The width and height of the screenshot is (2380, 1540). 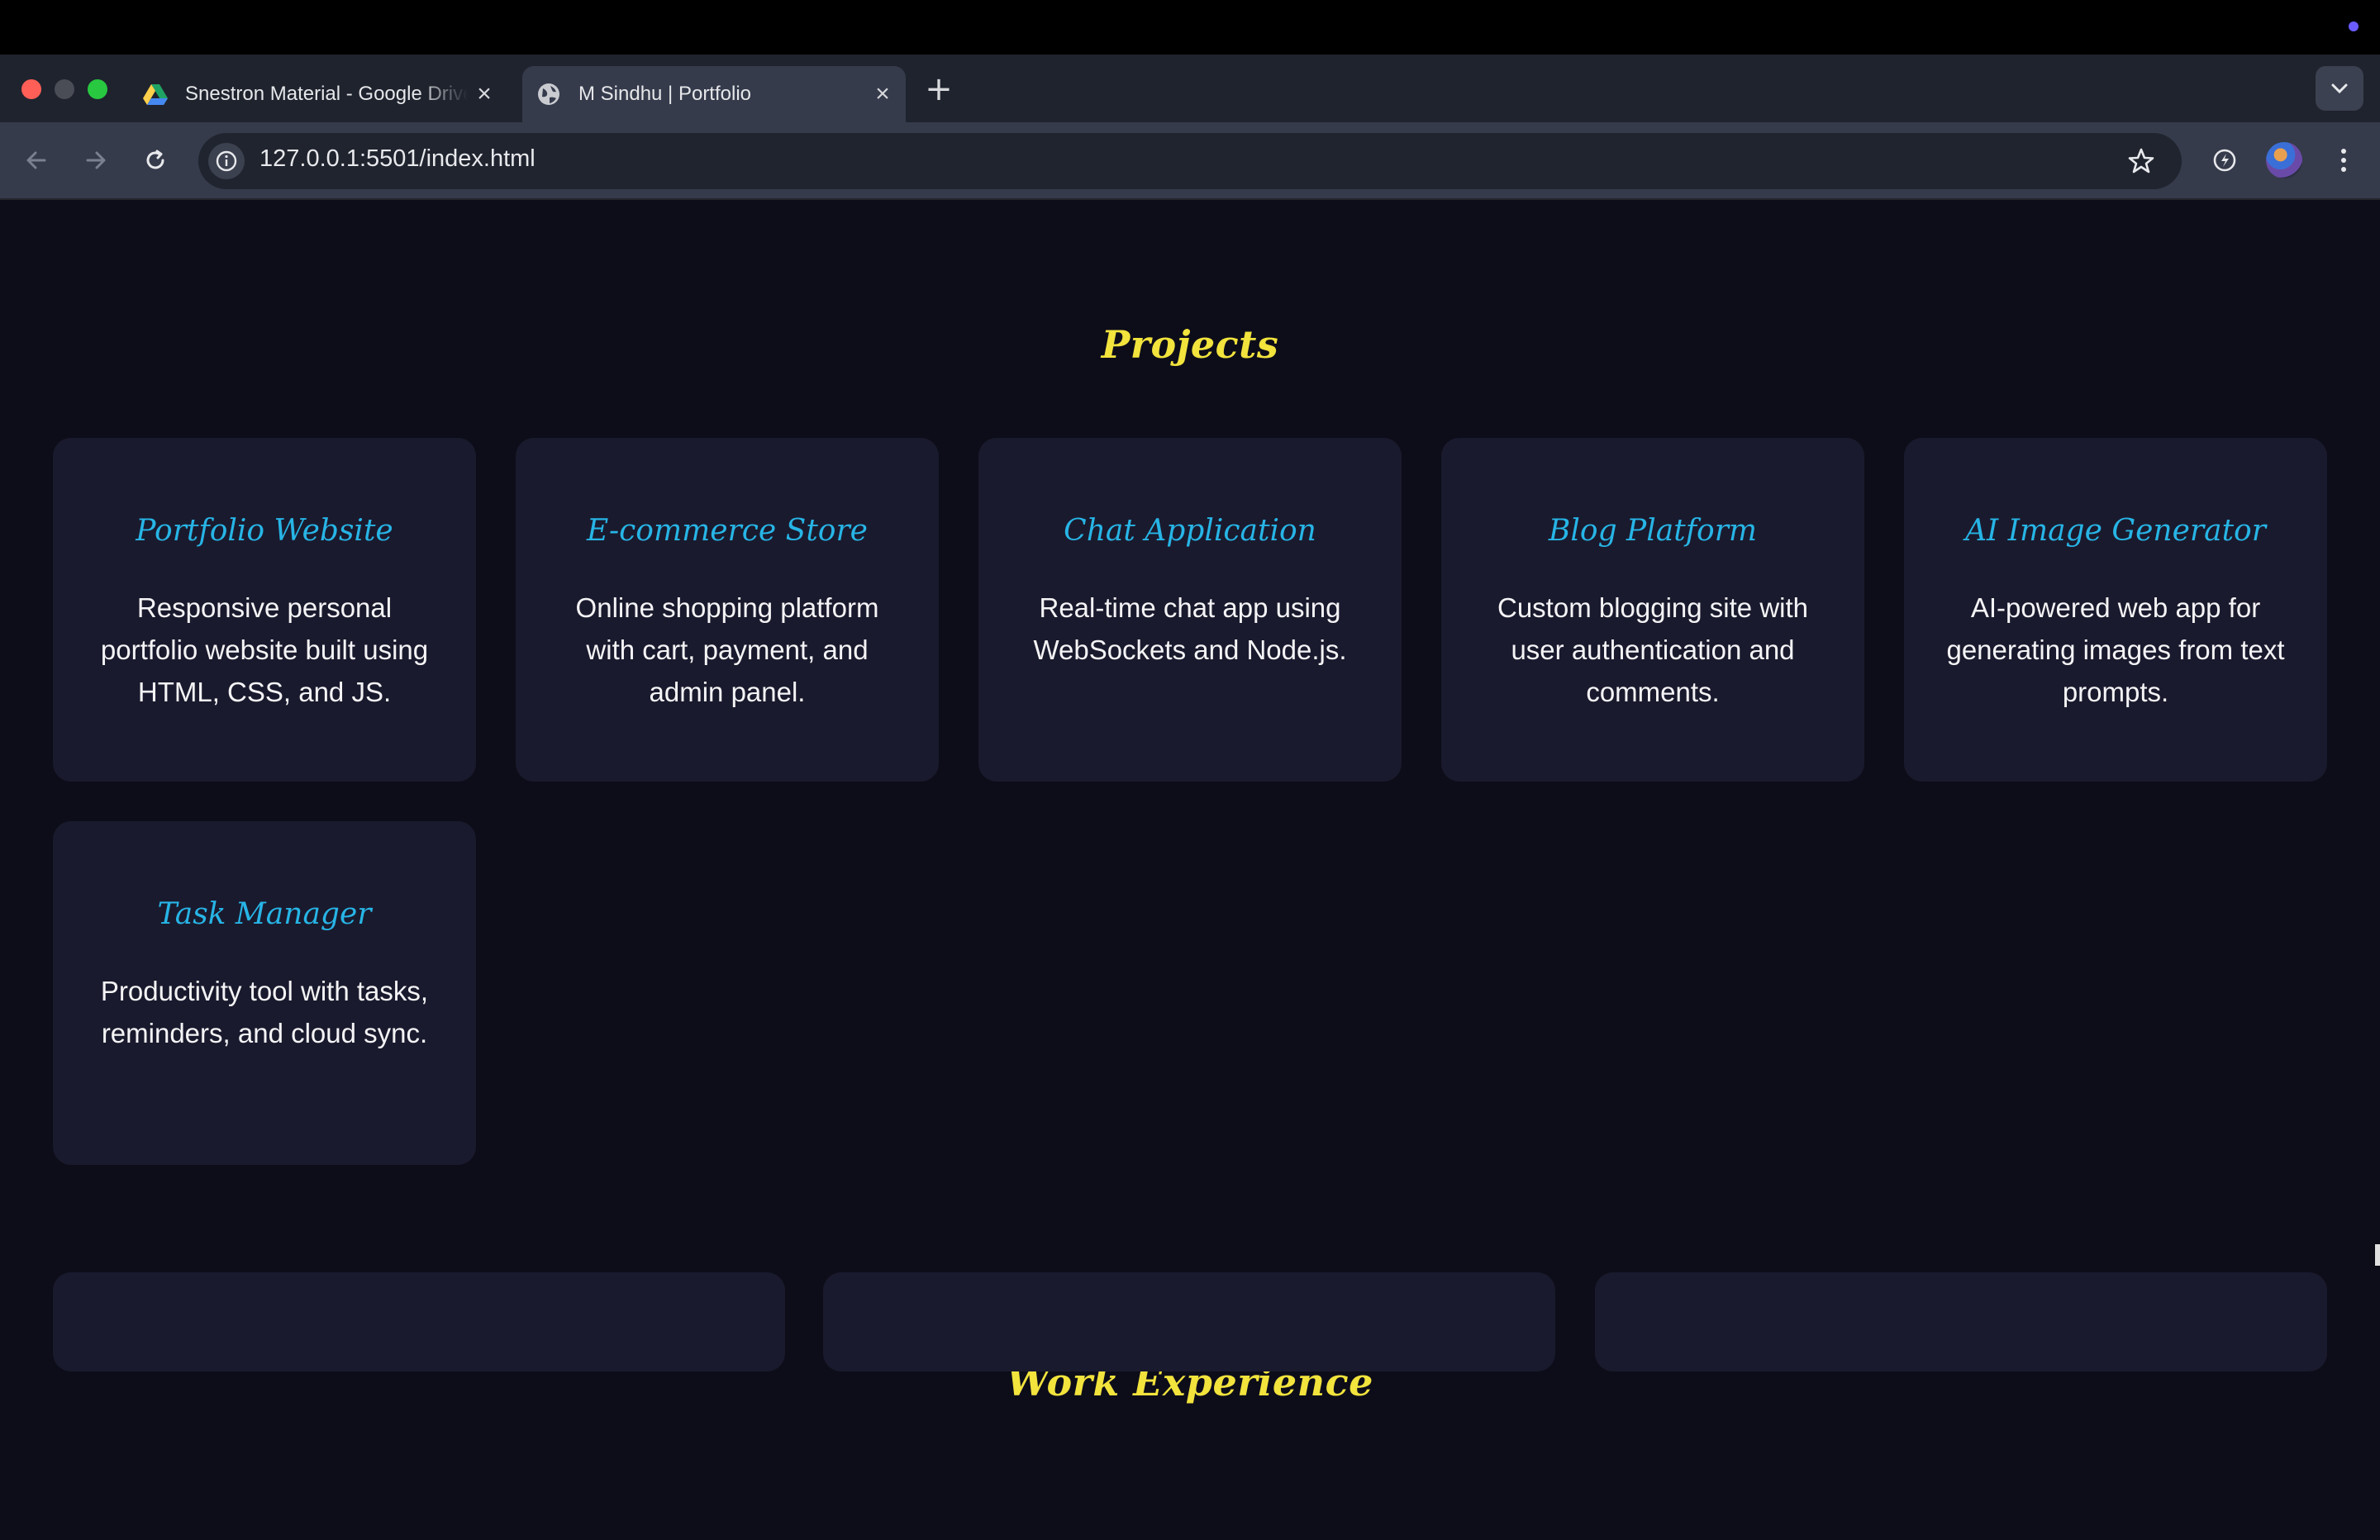 What do you see at coordinates (326, 94) in the screenshot?
I see `tab-title: Snestron Material - Google Drive` at bounding box center [326, 94].